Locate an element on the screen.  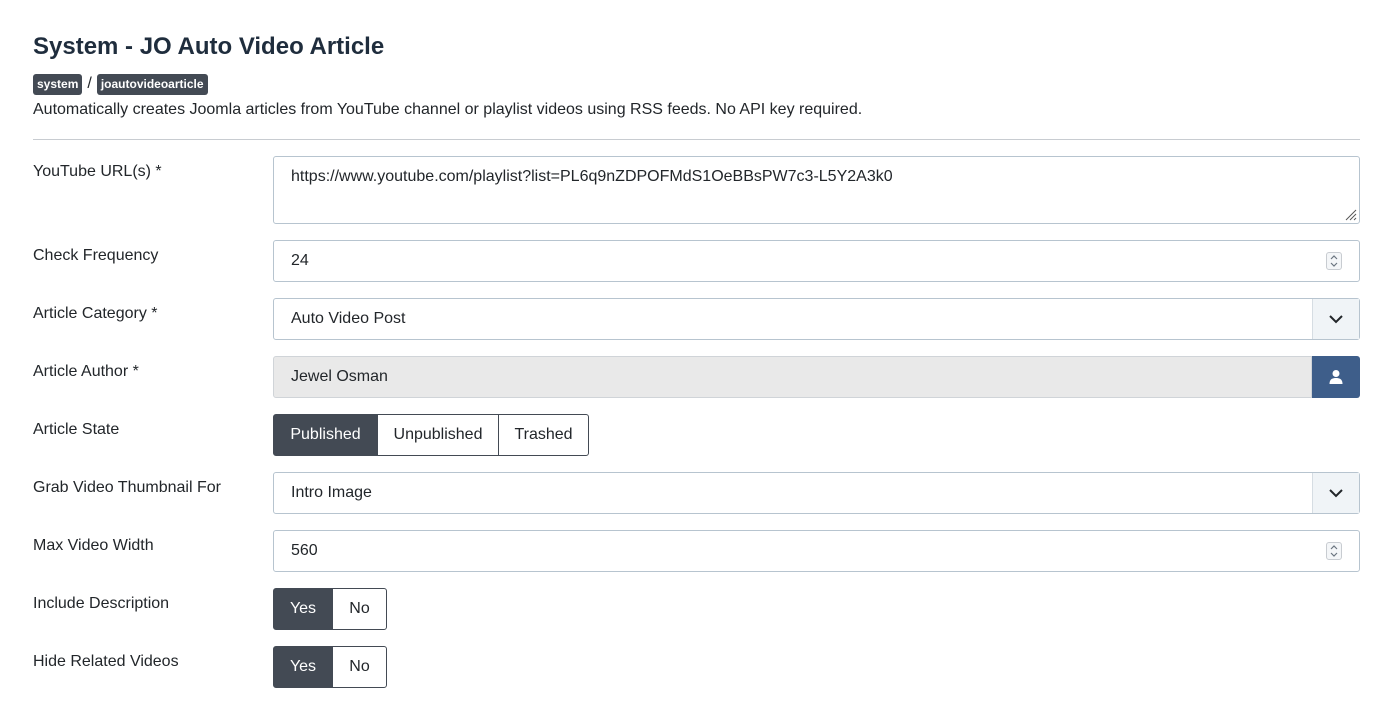
include-description-label: Include Description is located at coordinates (101, 603).